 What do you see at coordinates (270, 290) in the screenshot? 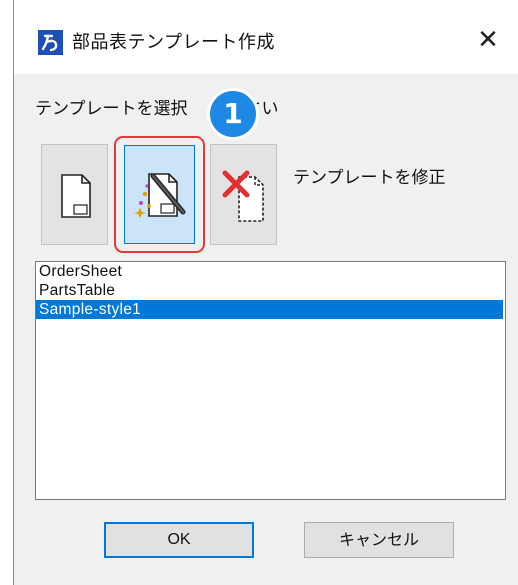
I see `list-item: PartsTable` at bounding box center [270, 290].